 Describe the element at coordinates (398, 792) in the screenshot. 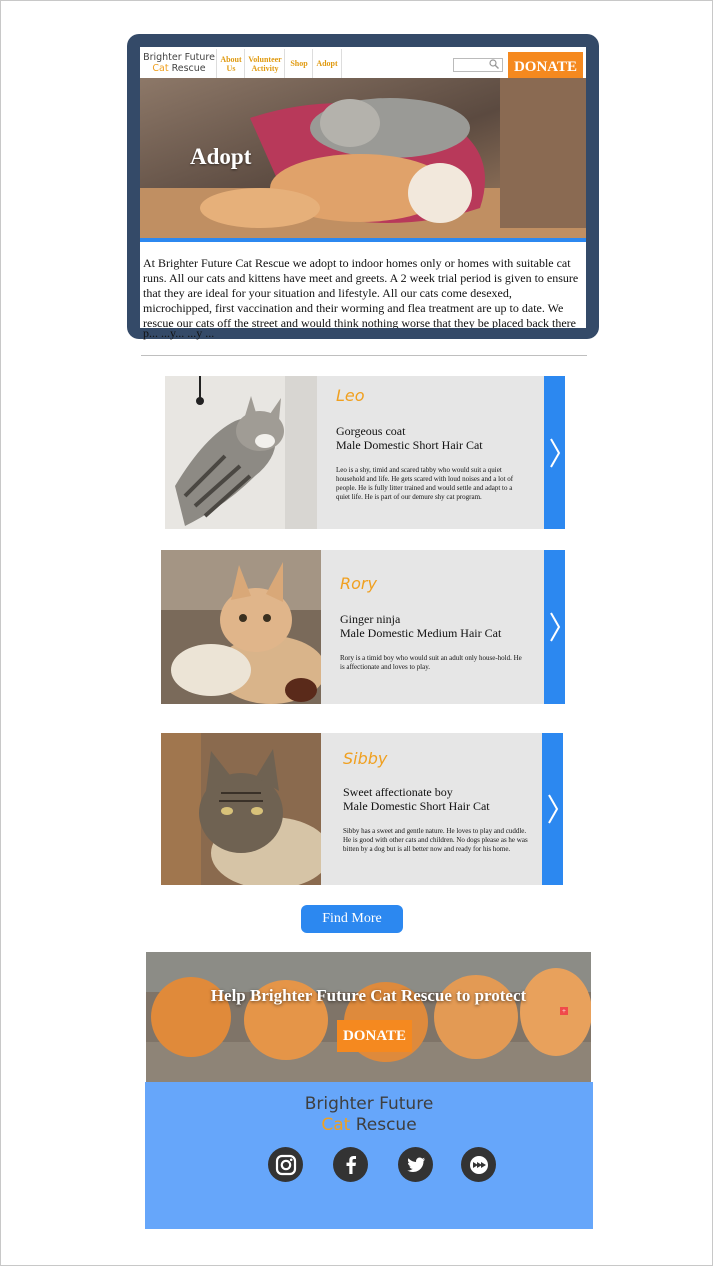

I see `cat-tagline-sibby-text: Sweet affectionate boy` at that location.